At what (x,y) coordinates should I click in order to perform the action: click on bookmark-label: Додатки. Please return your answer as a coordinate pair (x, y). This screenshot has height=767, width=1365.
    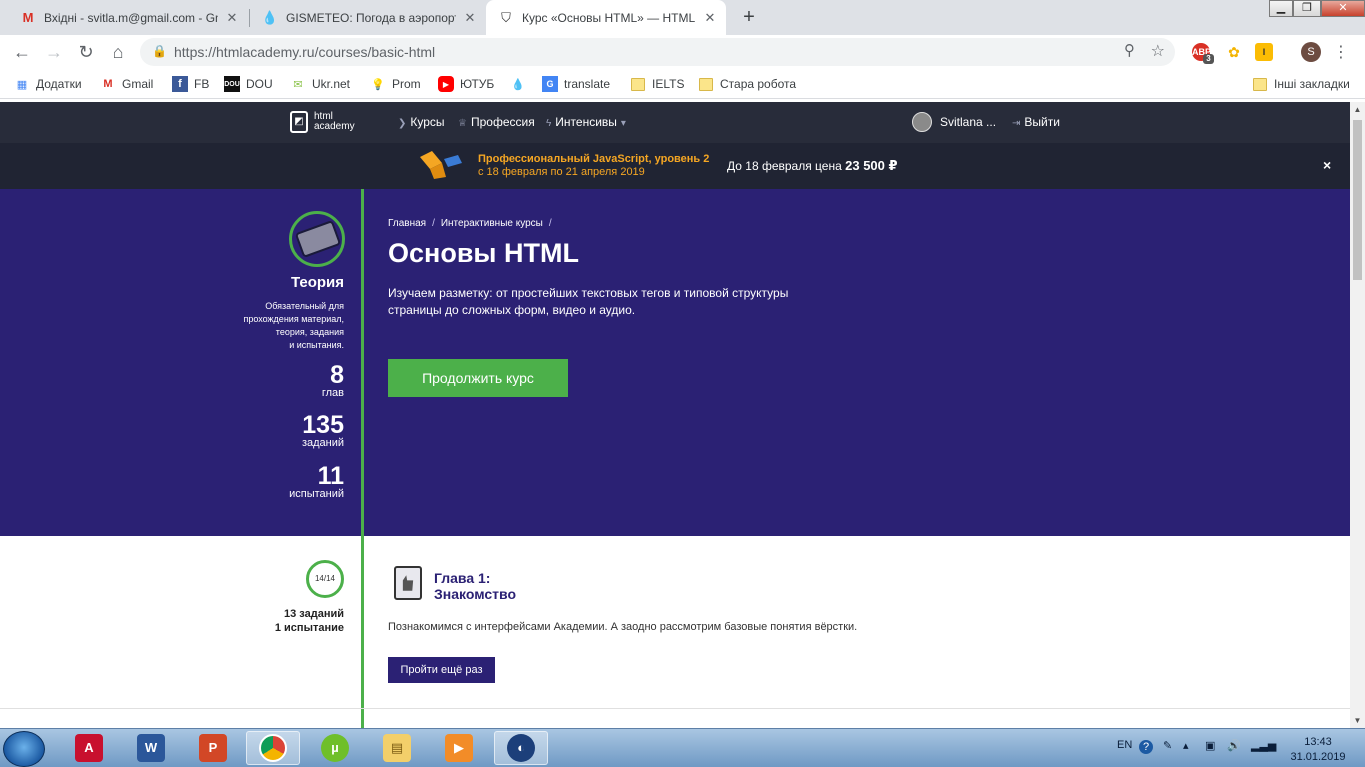
    Looking at the image, I should click on (59, 84).